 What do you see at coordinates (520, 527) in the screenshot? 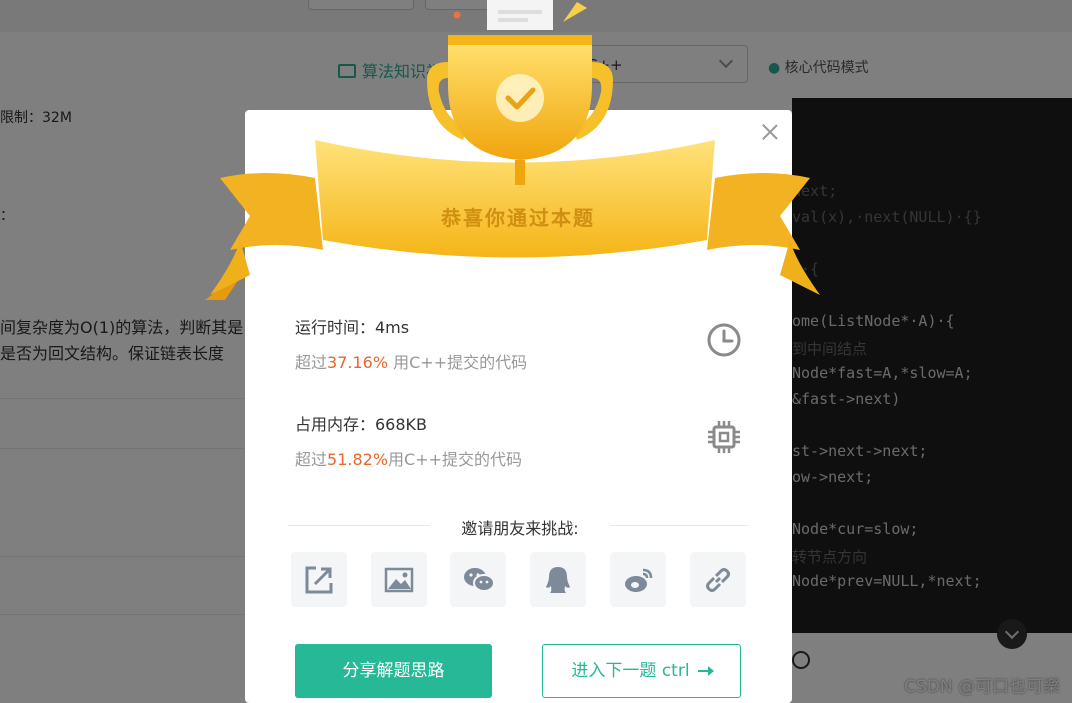
I see `invite-text: 邀请朋友来挑战:` at bounding box center [520, 527].